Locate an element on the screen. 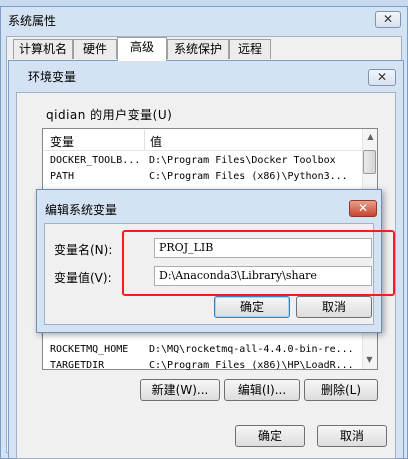  variable-name: ROCKETMQ_HOME is located at coordinates (89, 349).